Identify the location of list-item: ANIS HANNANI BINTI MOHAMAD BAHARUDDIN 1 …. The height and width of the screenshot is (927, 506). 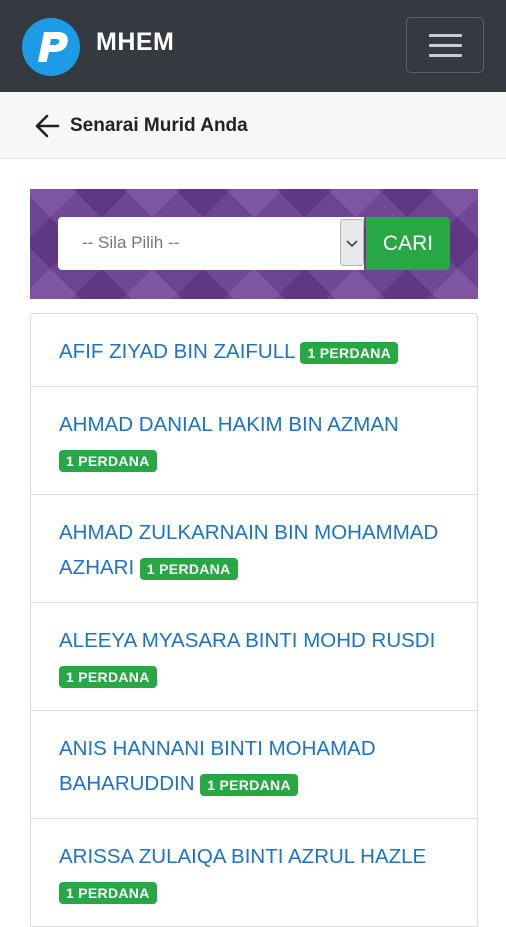
(254, 765).